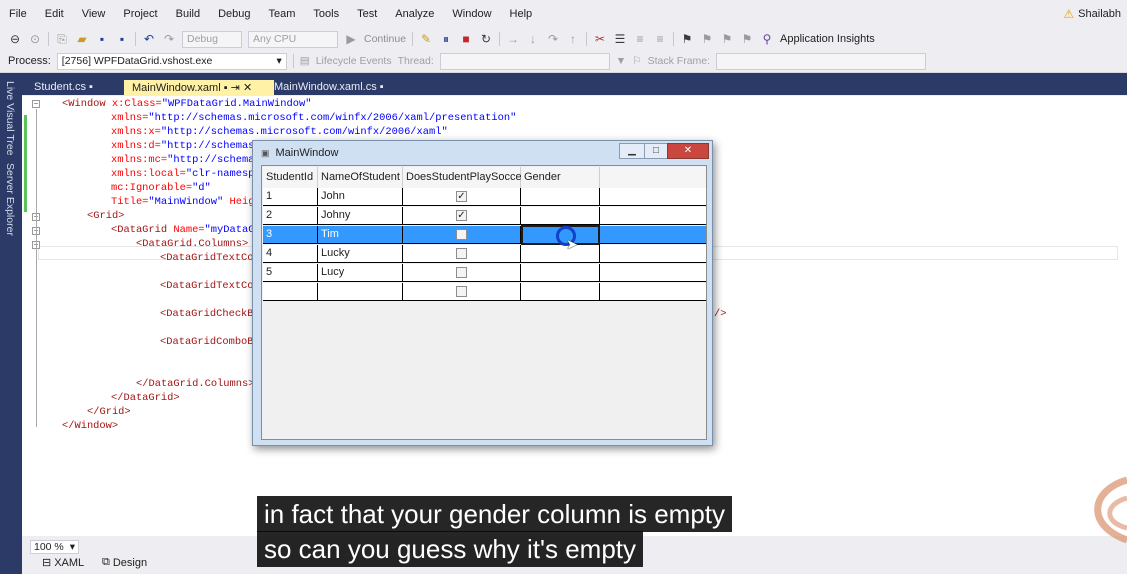  What do you see at coordinates (293, 39) in the screenshot?
I see `solution-platform-combo: Any CPU` at bounding box center [293, 39].